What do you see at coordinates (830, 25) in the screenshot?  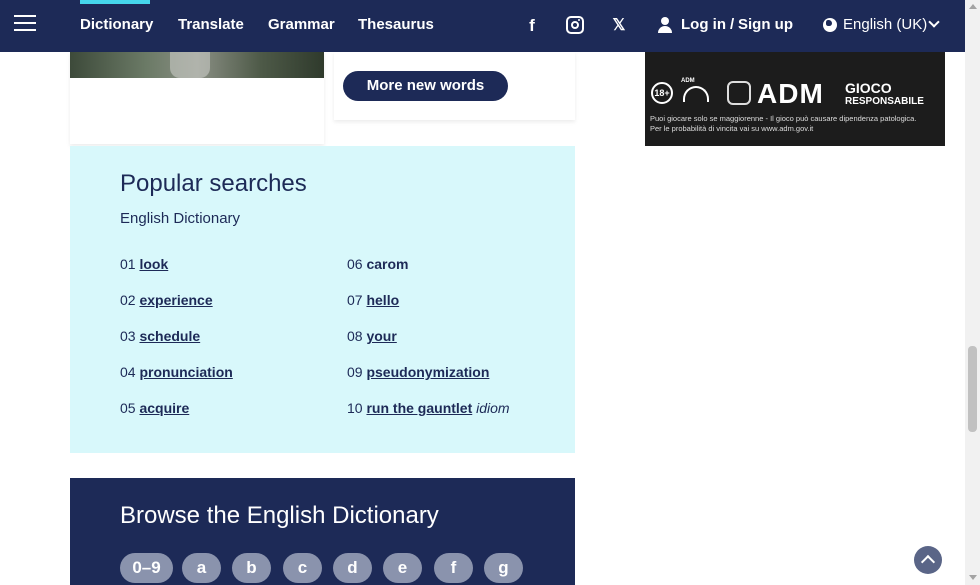 I see `globe-icon` at bounding box center [830, 25].